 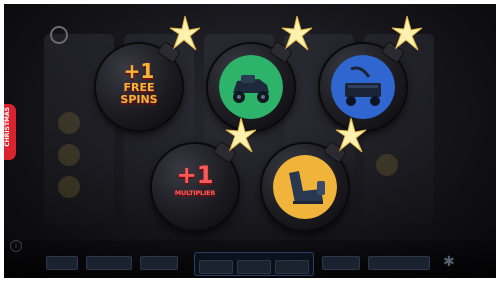 I want to click on bomb-multiplier: +1 MULTIPLIER, so click(x=195, y=185).